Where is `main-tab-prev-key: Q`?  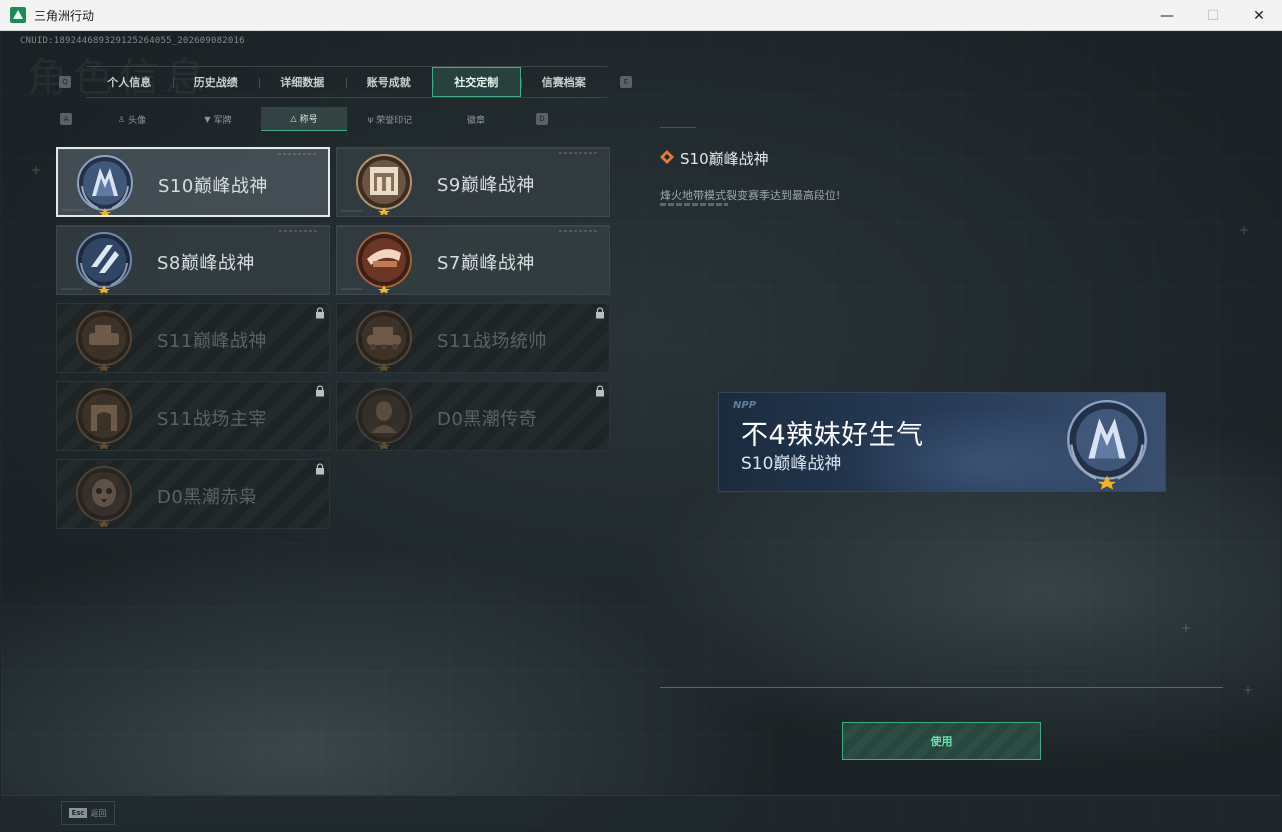
main-tab-prev-key: Q is located at coordinates (65, 82).